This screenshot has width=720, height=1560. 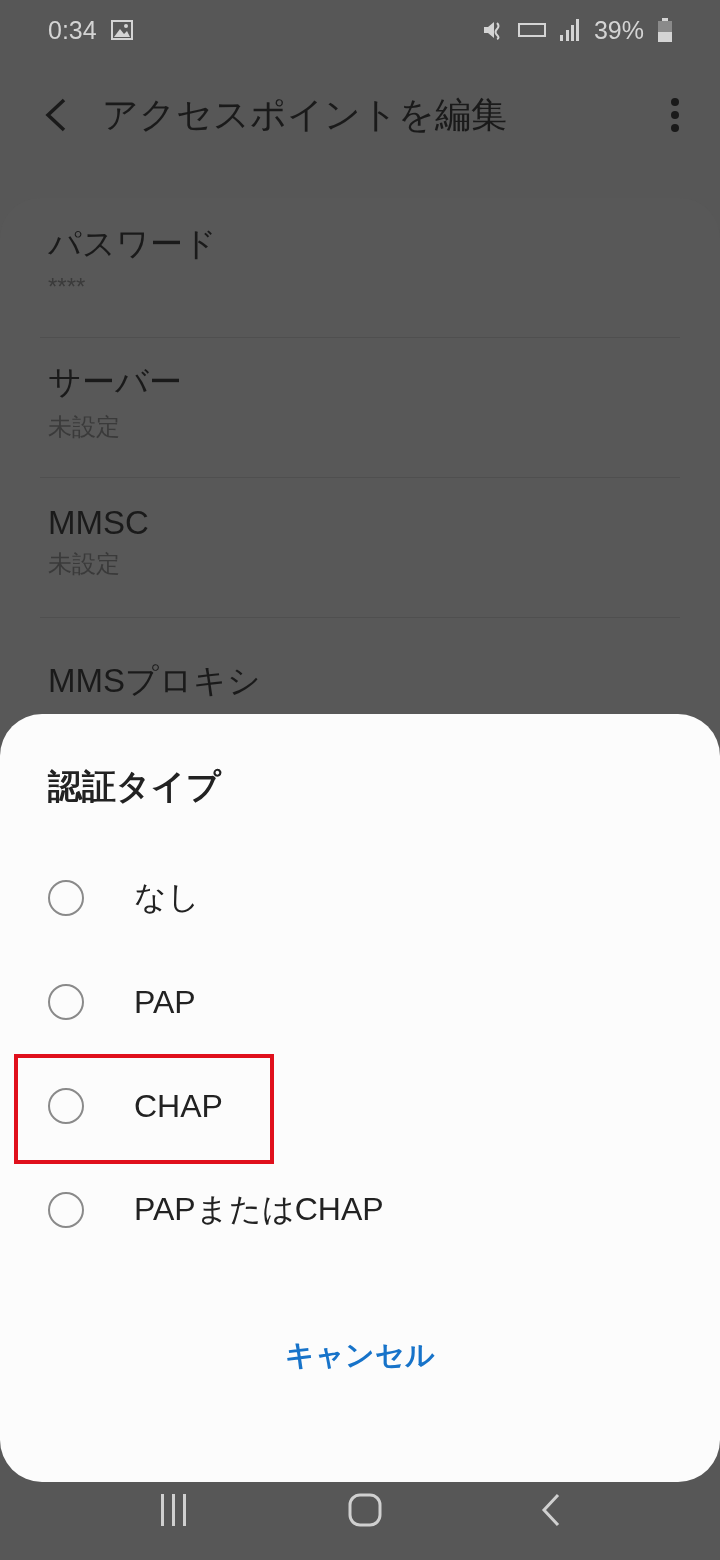 What do you see at coordinates (364, 681) in the screenshot?
I see `setting-title: MMSプロキシ` at bounding box center [364, 681].